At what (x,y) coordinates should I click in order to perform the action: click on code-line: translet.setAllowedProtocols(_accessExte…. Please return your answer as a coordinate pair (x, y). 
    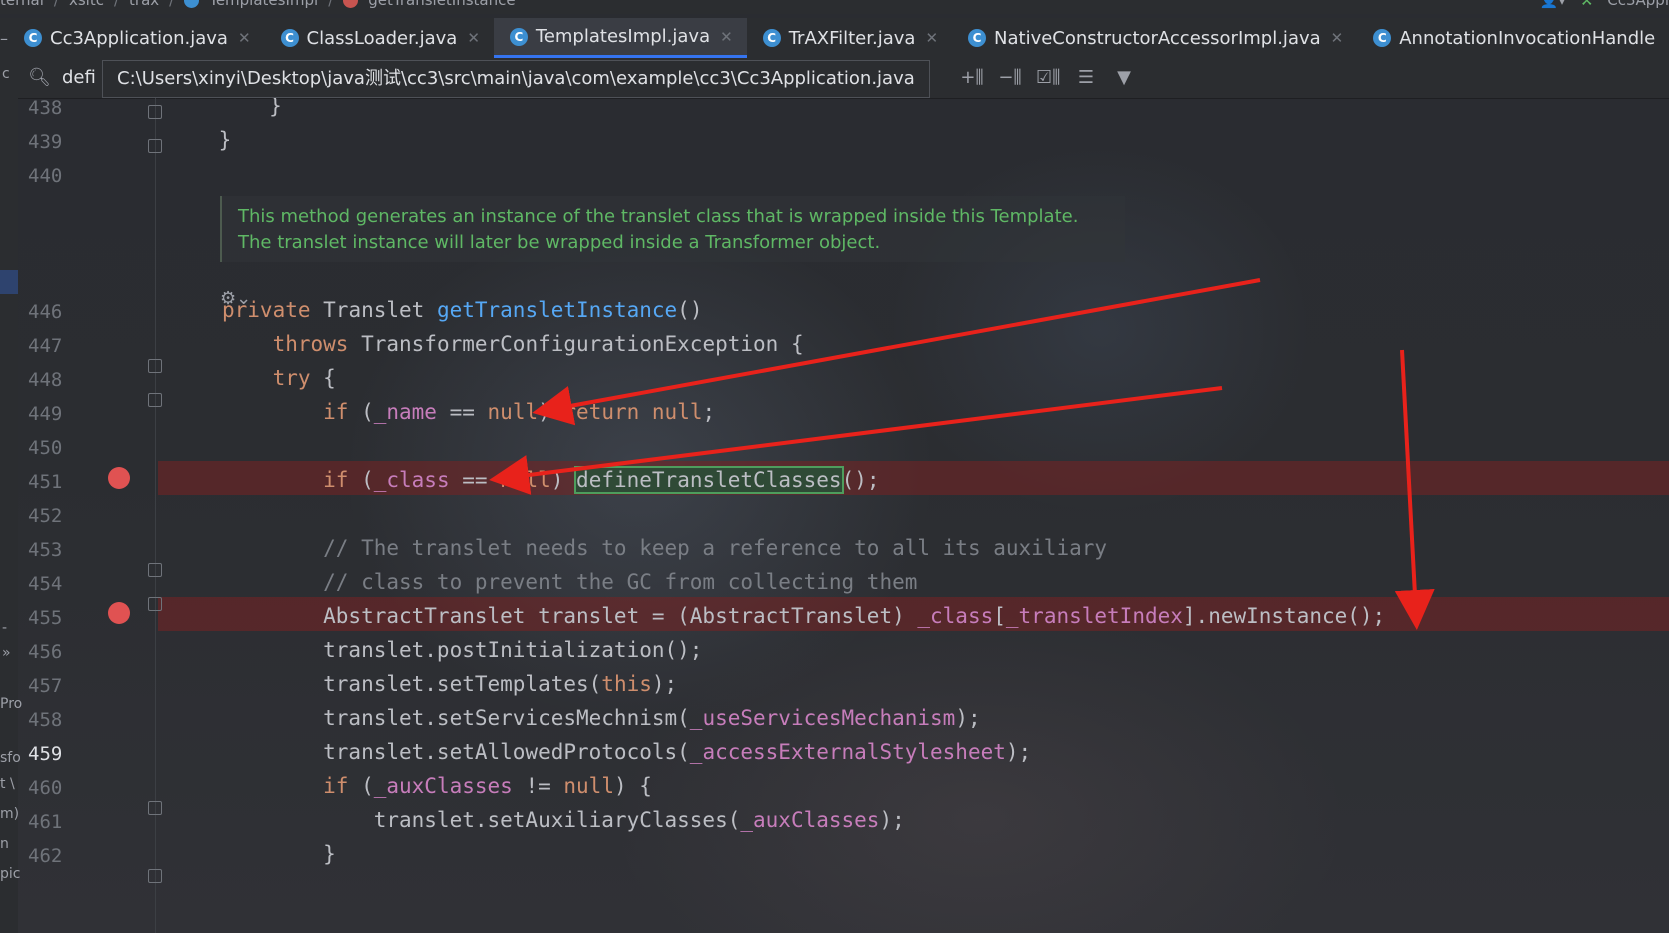
    Looking at the image, I should click on (627, 752).